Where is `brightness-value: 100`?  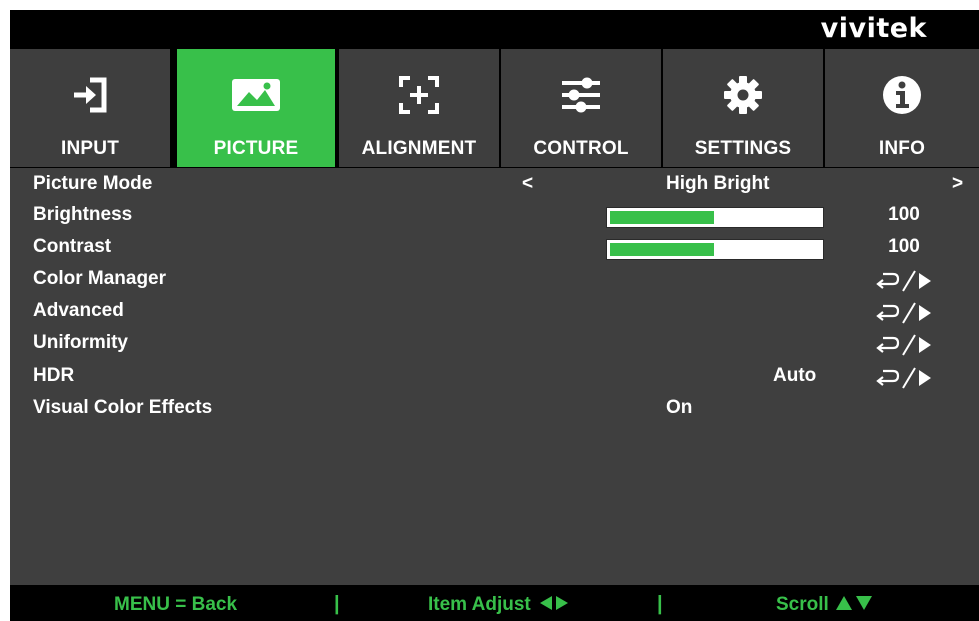 brightness-value: 100 is located at coordinates (904, 214).